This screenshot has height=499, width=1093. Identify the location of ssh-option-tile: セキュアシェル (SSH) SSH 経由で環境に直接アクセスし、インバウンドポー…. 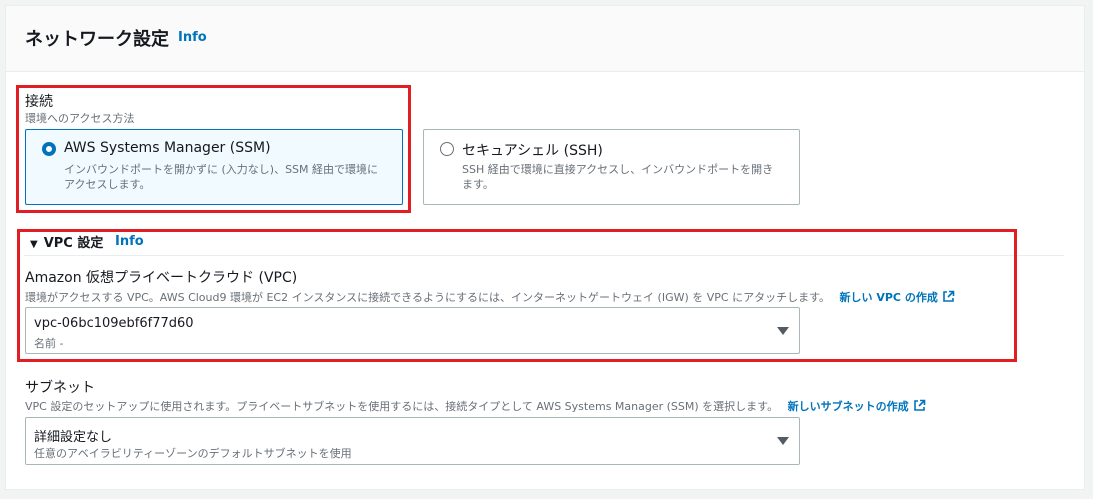
(611, 167).